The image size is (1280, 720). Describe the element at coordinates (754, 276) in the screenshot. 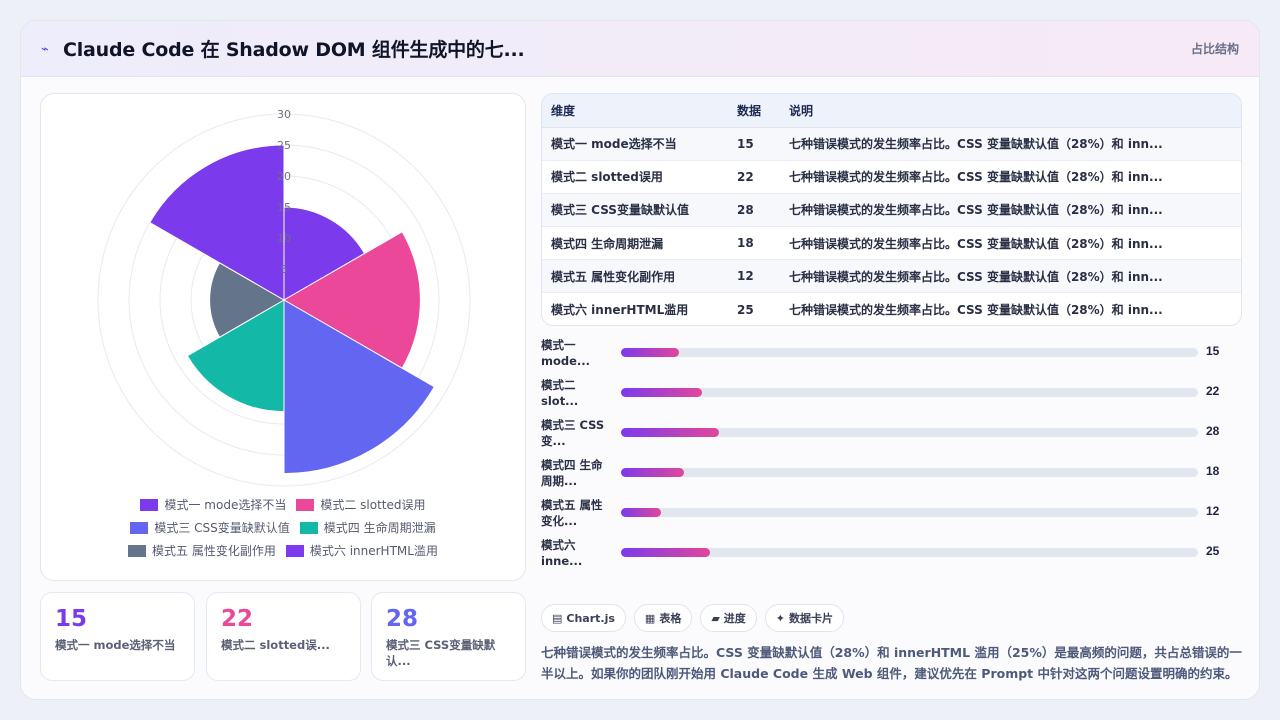

I see `table-cell: 12` at that location.